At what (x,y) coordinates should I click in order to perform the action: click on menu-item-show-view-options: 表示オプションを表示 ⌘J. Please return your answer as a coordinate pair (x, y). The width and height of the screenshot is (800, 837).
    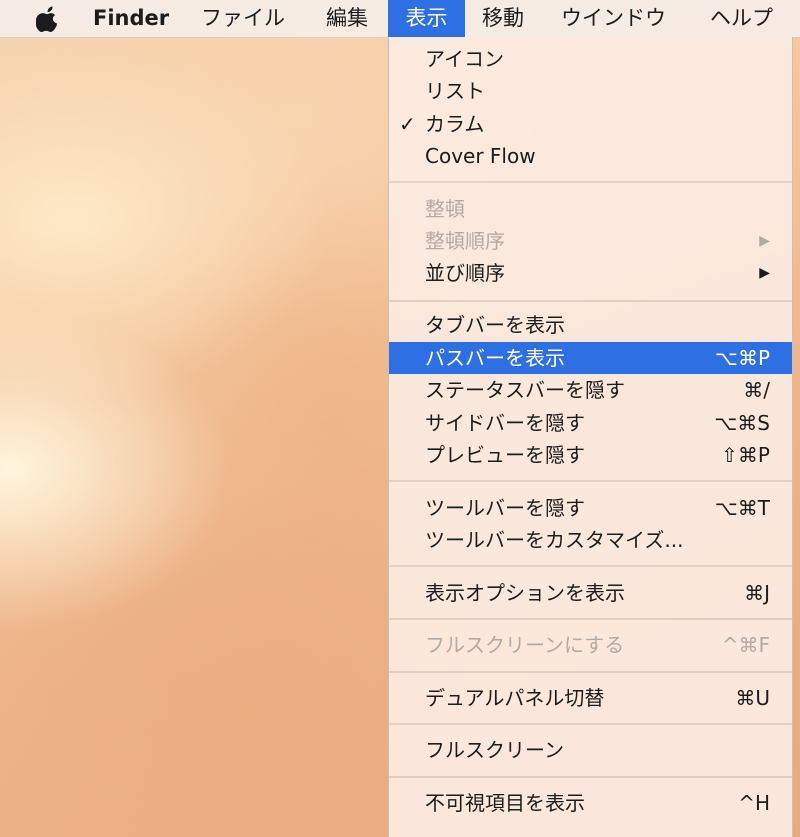
    Looking at the image, I should click on (590, 593).